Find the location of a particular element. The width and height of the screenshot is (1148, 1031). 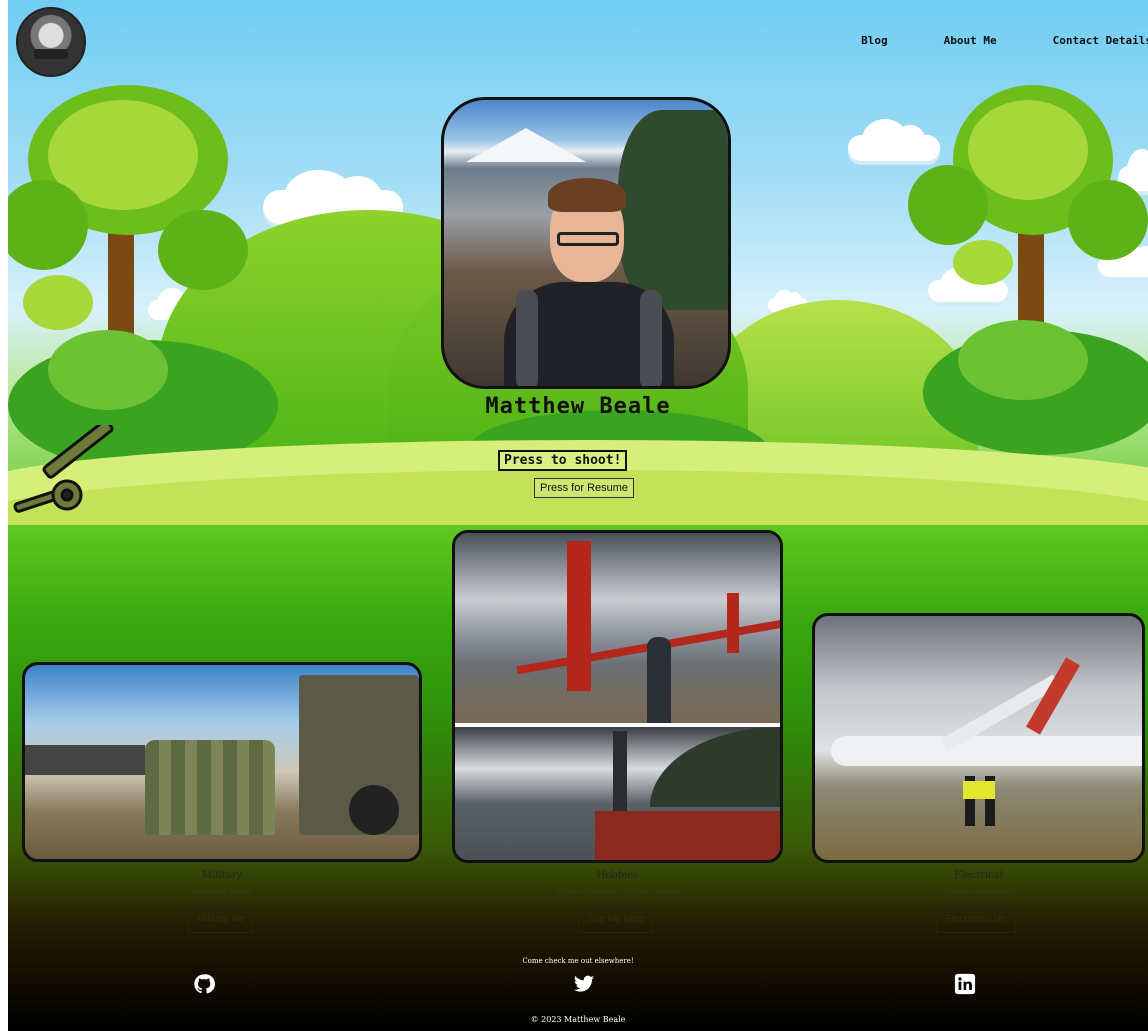

military-life-button: Military life is located at coordinates (221, 919).